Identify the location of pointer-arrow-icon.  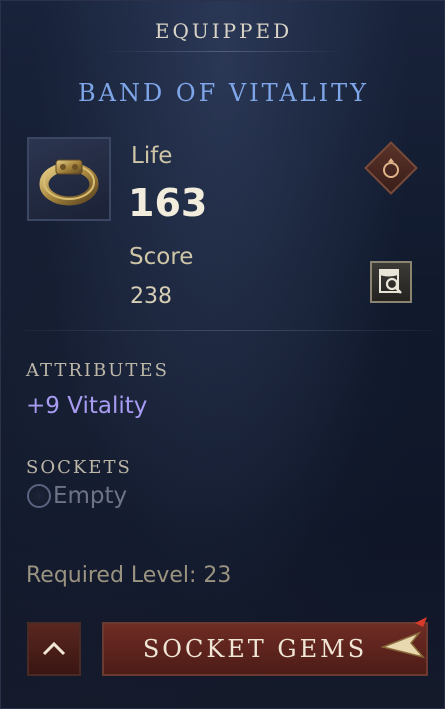
(403, 638).